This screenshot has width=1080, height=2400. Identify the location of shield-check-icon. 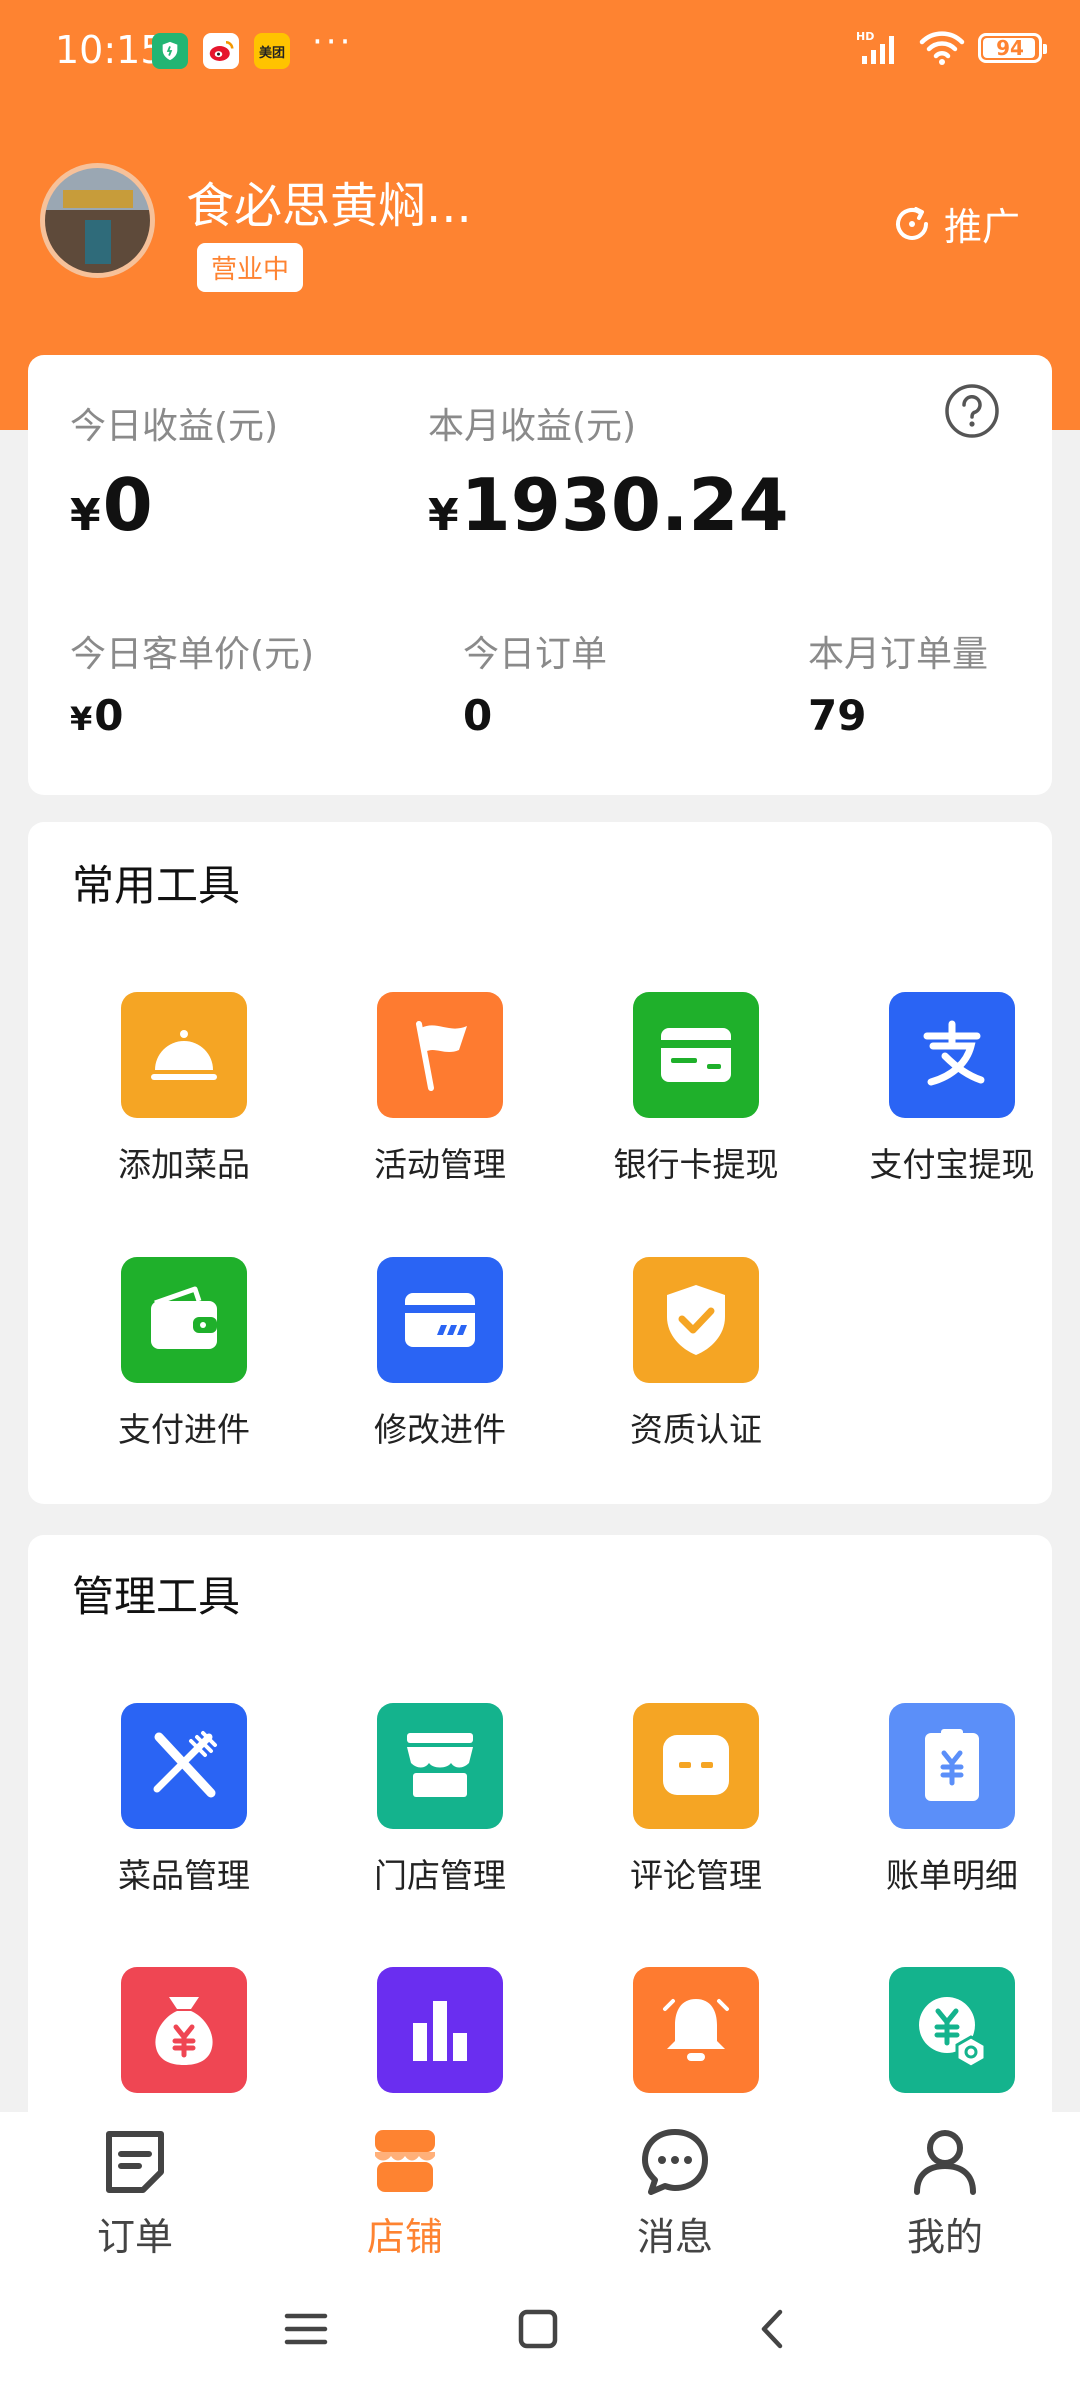
(696, 1320).